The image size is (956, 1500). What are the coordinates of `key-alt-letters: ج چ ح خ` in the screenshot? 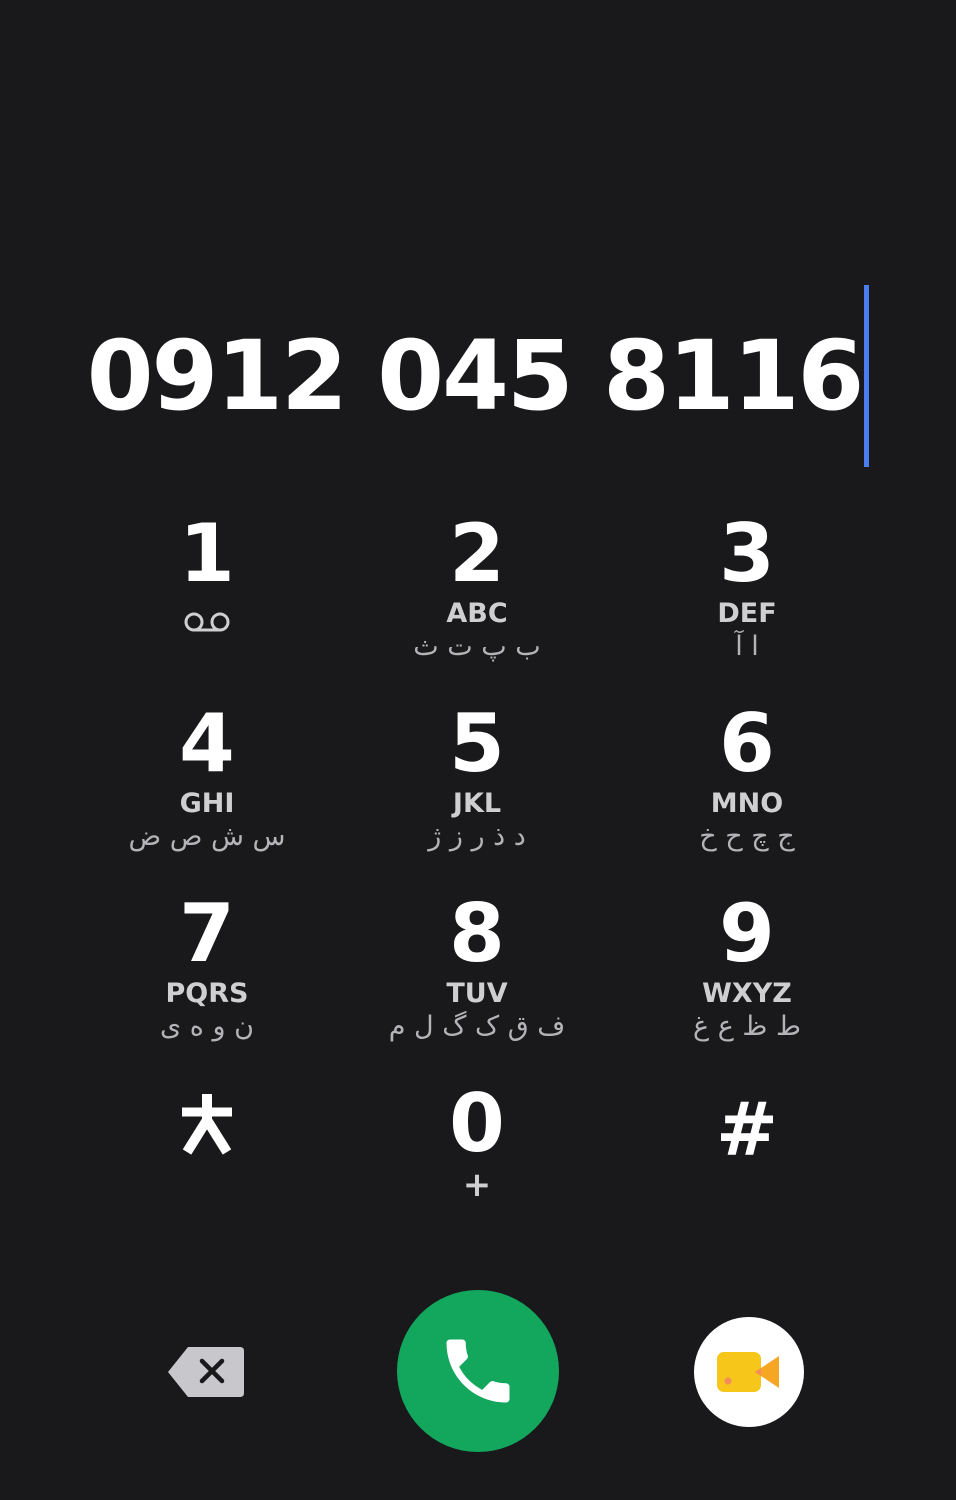 It's located at (747, 836).